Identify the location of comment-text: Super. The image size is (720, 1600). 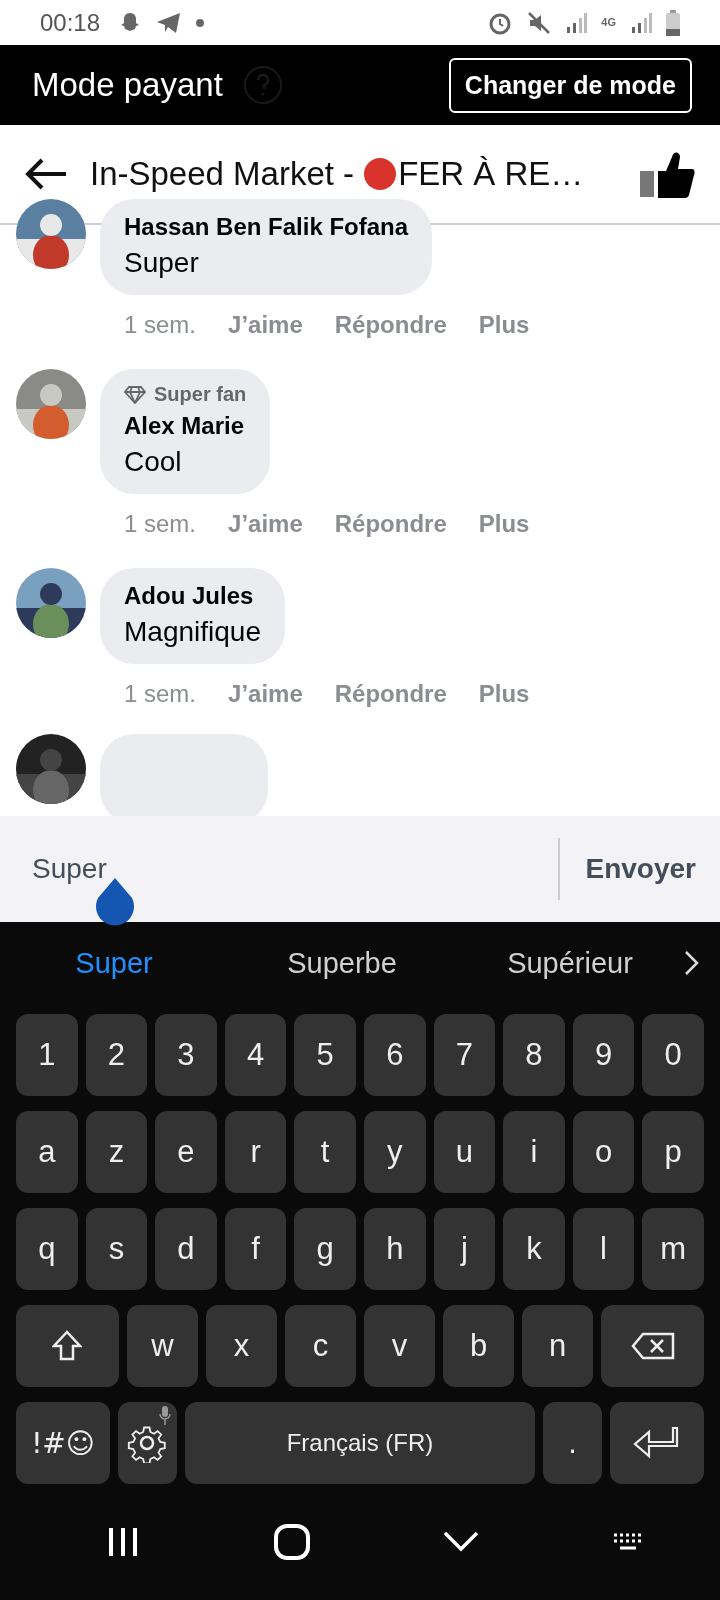
(162, 263).